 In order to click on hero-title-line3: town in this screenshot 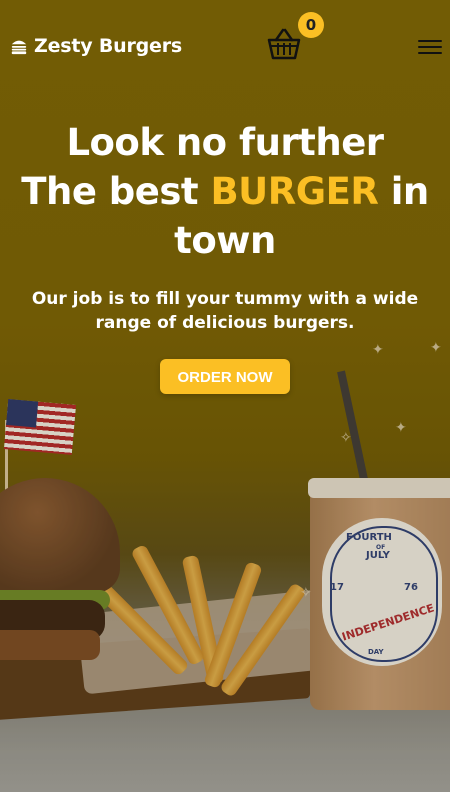, I will do `click(225, 240)`.